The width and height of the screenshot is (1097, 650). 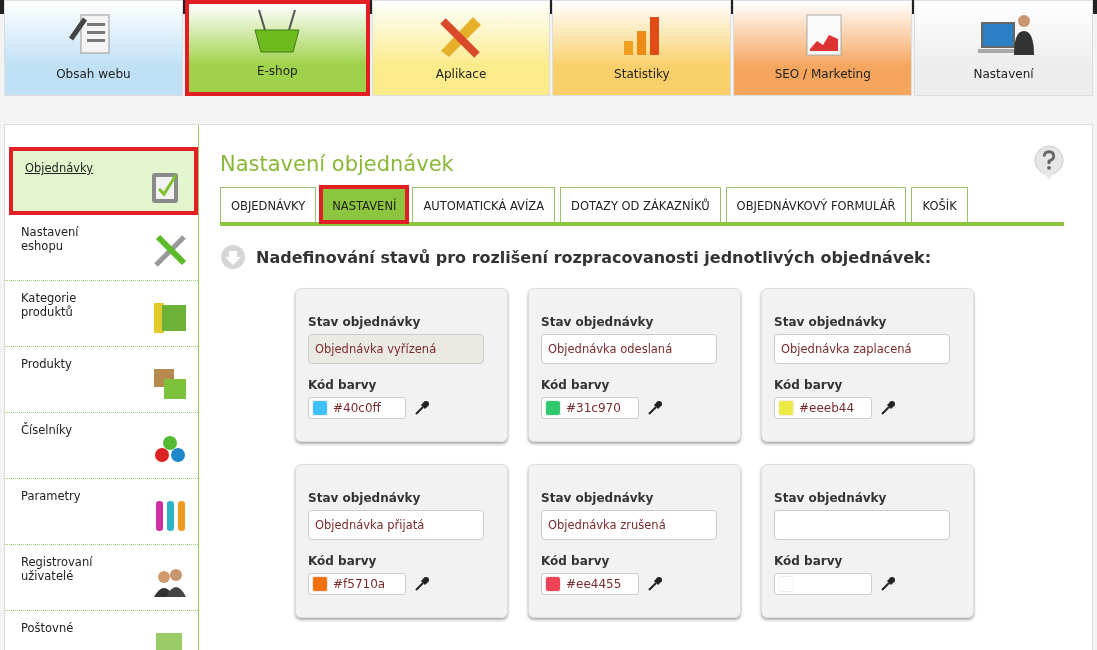 What do you see at coordinates (101, 380) in the screenshot?
I see `sidebar-item: Produkty` at bounding box center [101, 380].